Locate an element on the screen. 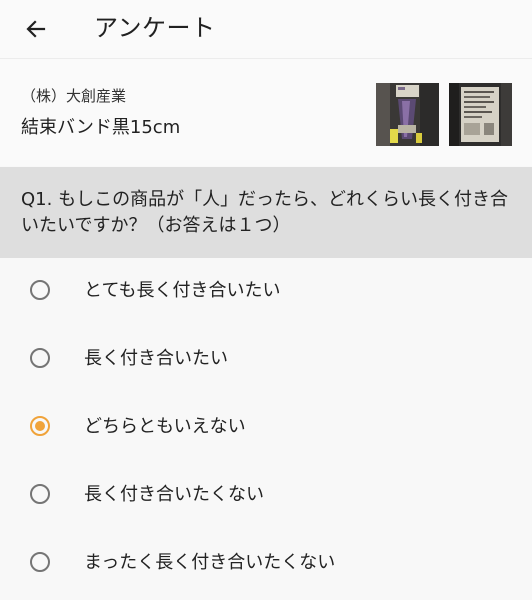 This screenshot has width=532, height=600. option-item: どちらともいえない is located at coordinates (266, 428).